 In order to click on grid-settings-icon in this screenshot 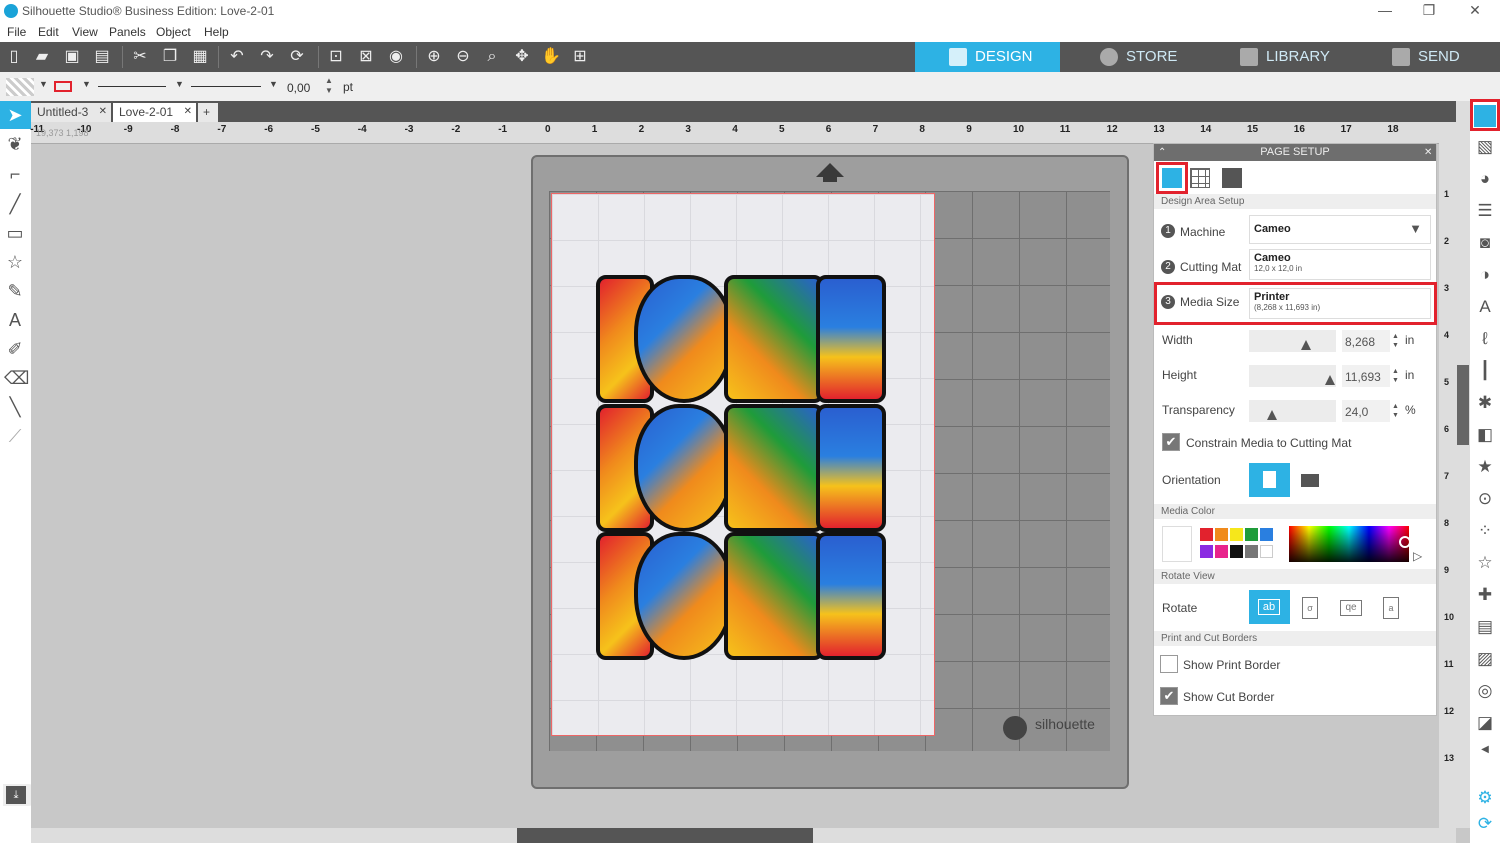, I will do `click(1200, 178)`.